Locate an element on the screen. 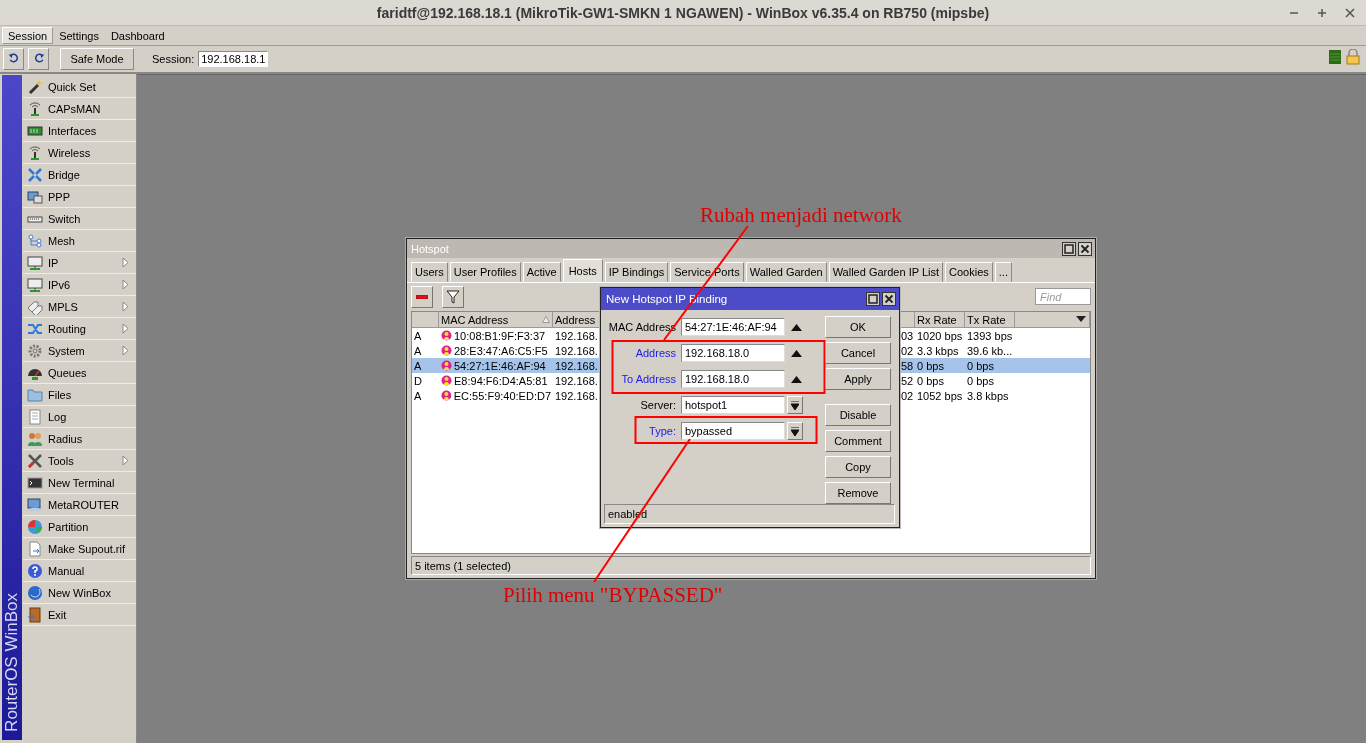 This screenshot has width=1366, height=743. sidebar-item: Queues is located at coordinates (79, 373).